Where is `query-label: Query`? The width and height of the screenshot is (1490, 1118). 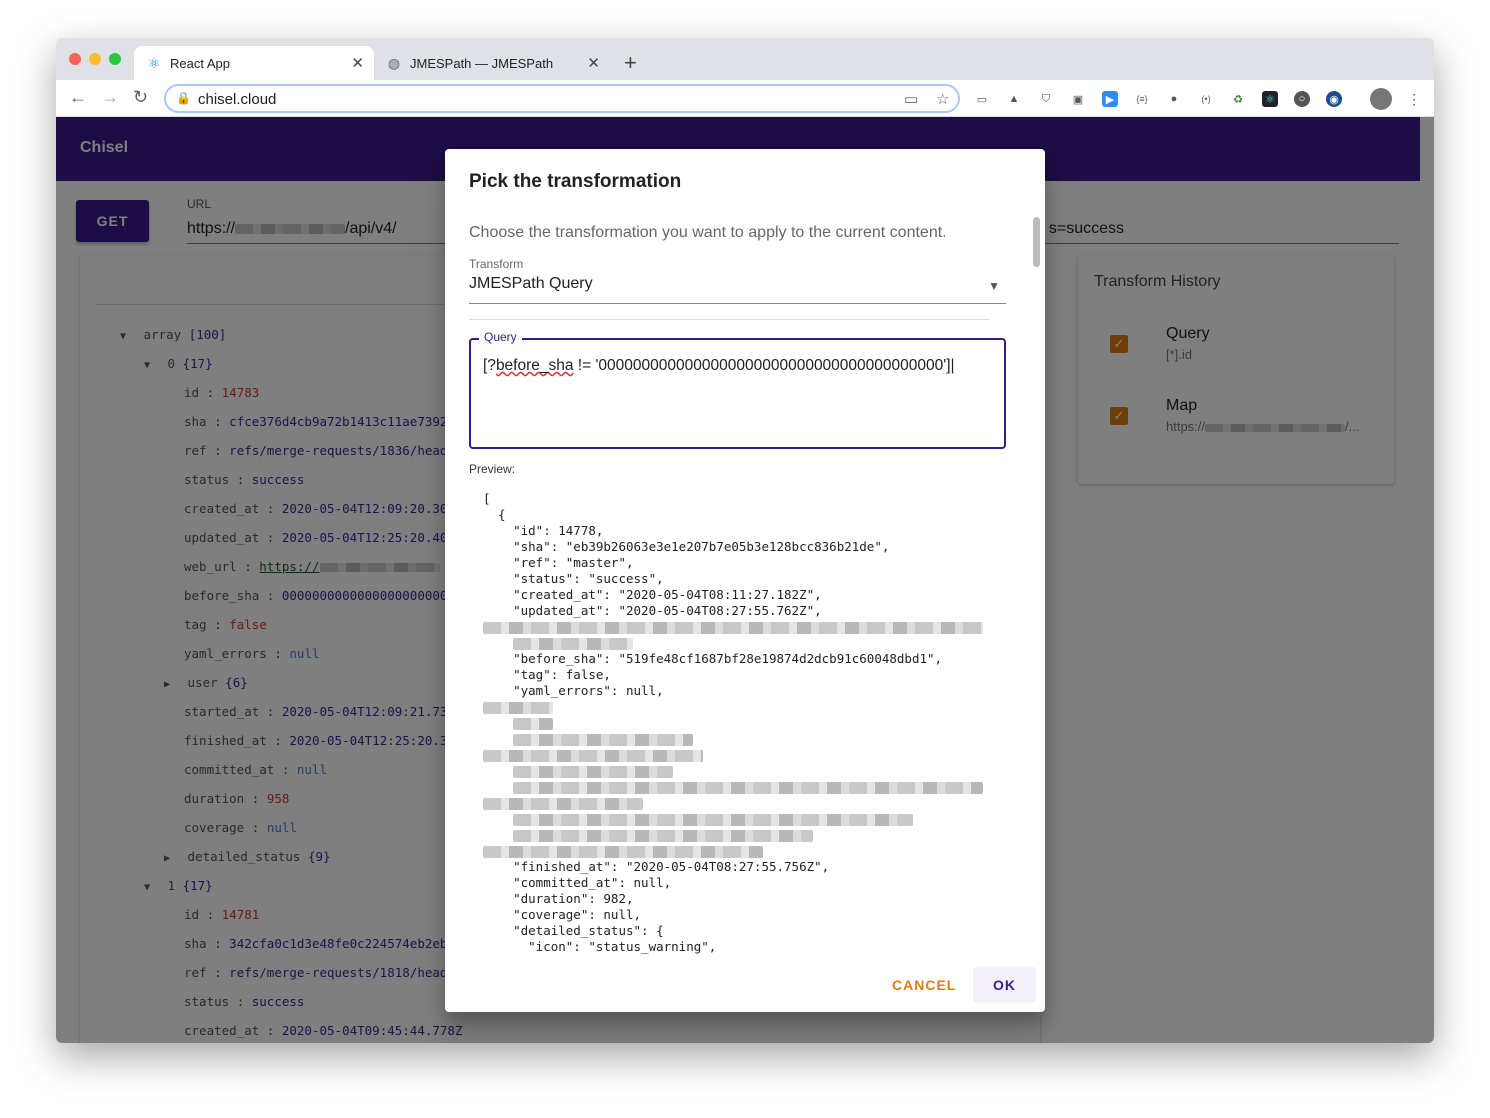
query-label: Query is located at coordinates (500, 337).